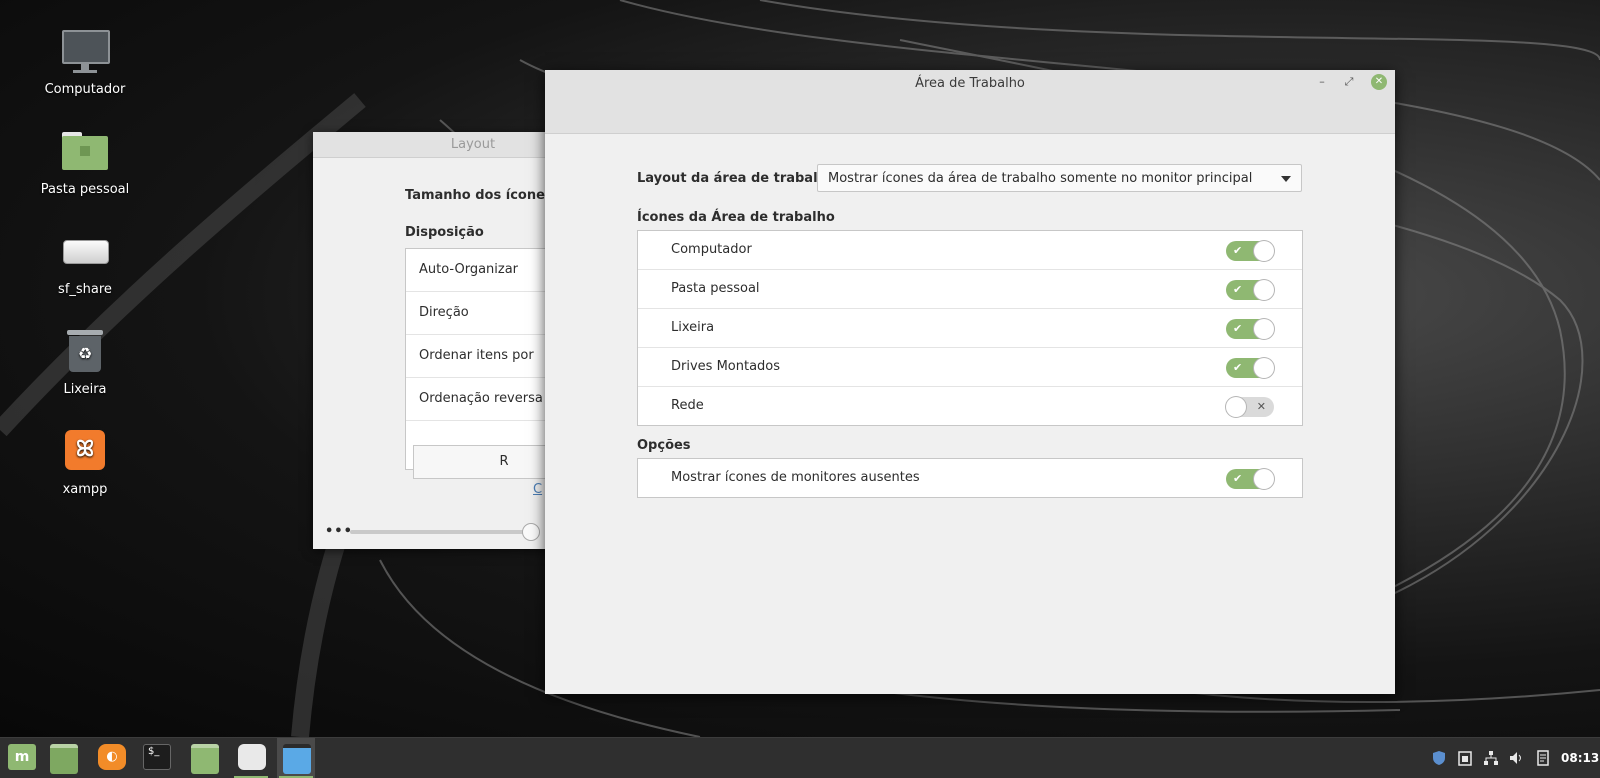  I want to click on settings-icon, so click(252, 757).